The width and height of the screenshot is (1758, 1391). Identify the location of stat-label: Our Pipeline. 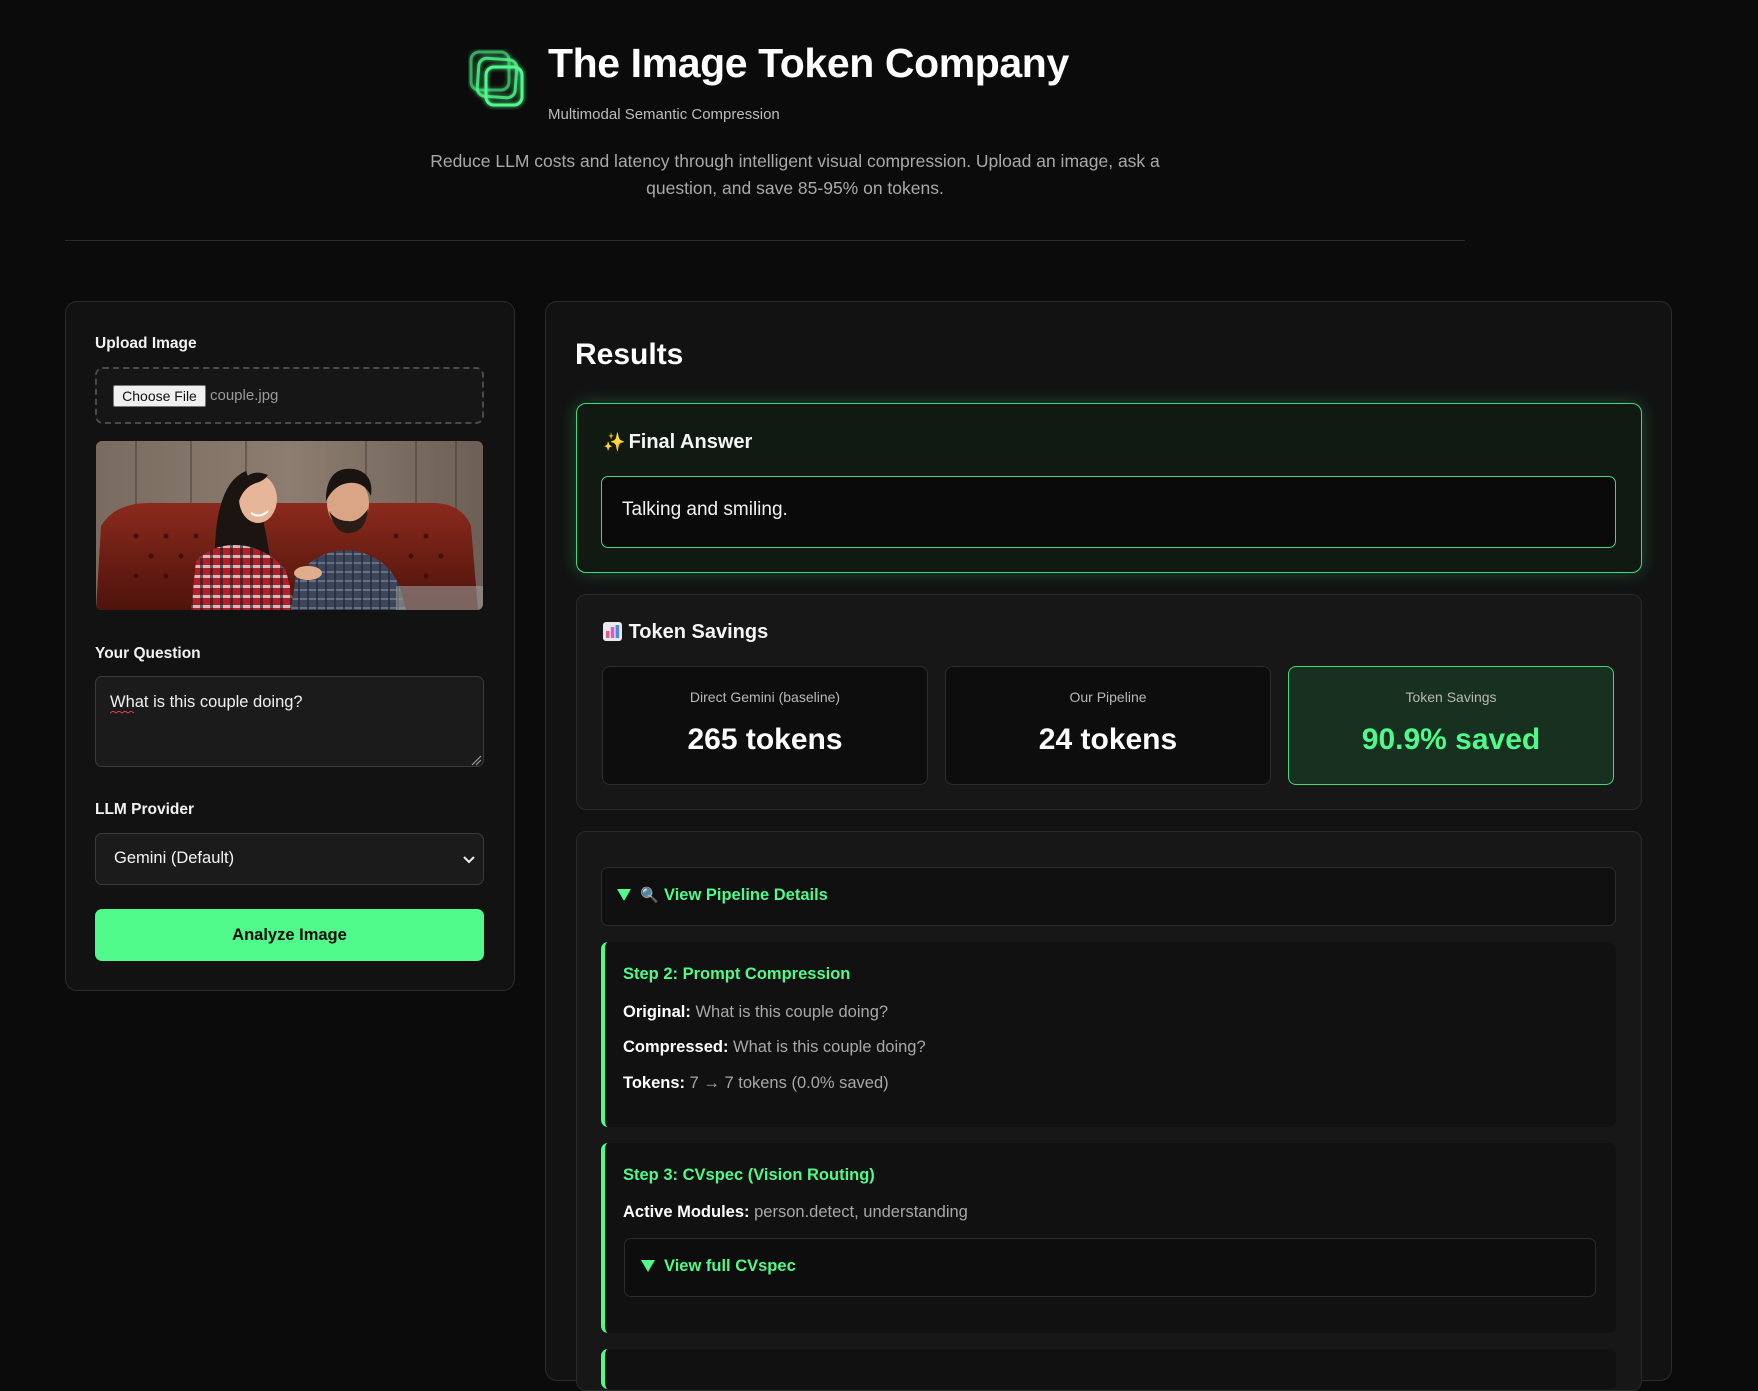
(1108, 697).